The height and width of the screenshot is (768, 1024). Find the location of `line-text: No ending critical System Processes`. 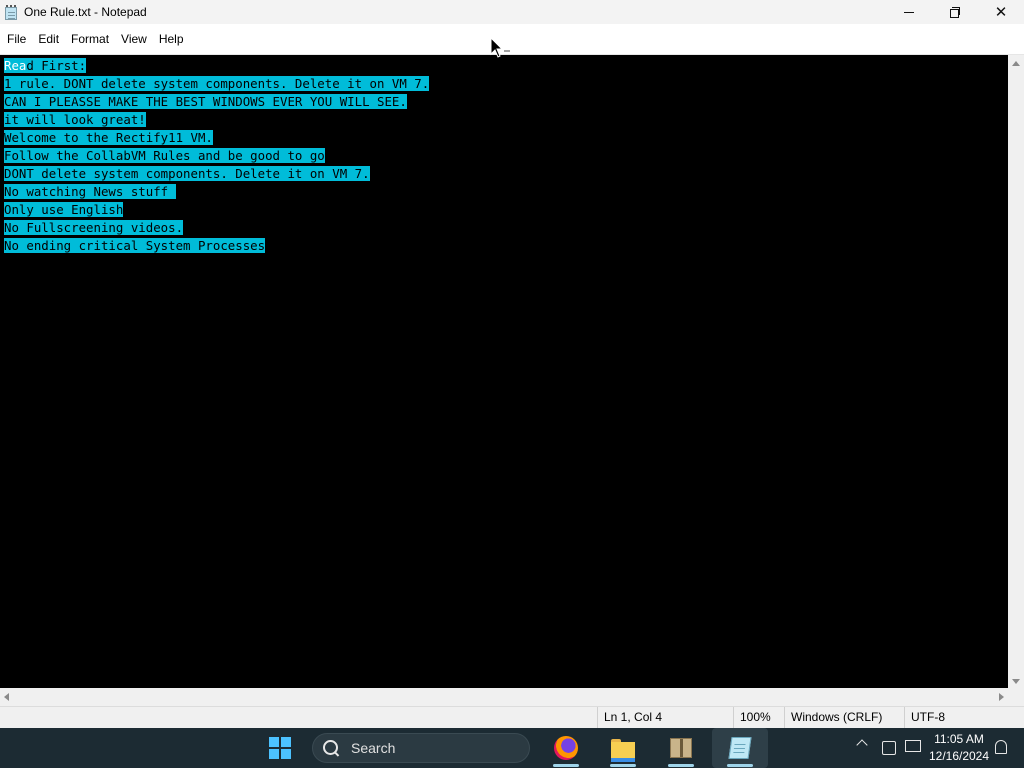

line-text: No ending critical System Processes is located at coordinates (135, 245).